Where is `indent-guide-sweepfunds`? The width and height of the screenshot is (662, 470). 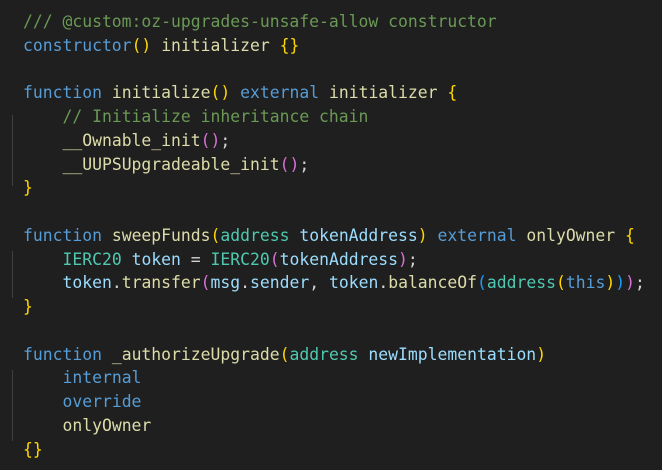 indent-guide-sweepfunds is located at coordinates (12, 274).